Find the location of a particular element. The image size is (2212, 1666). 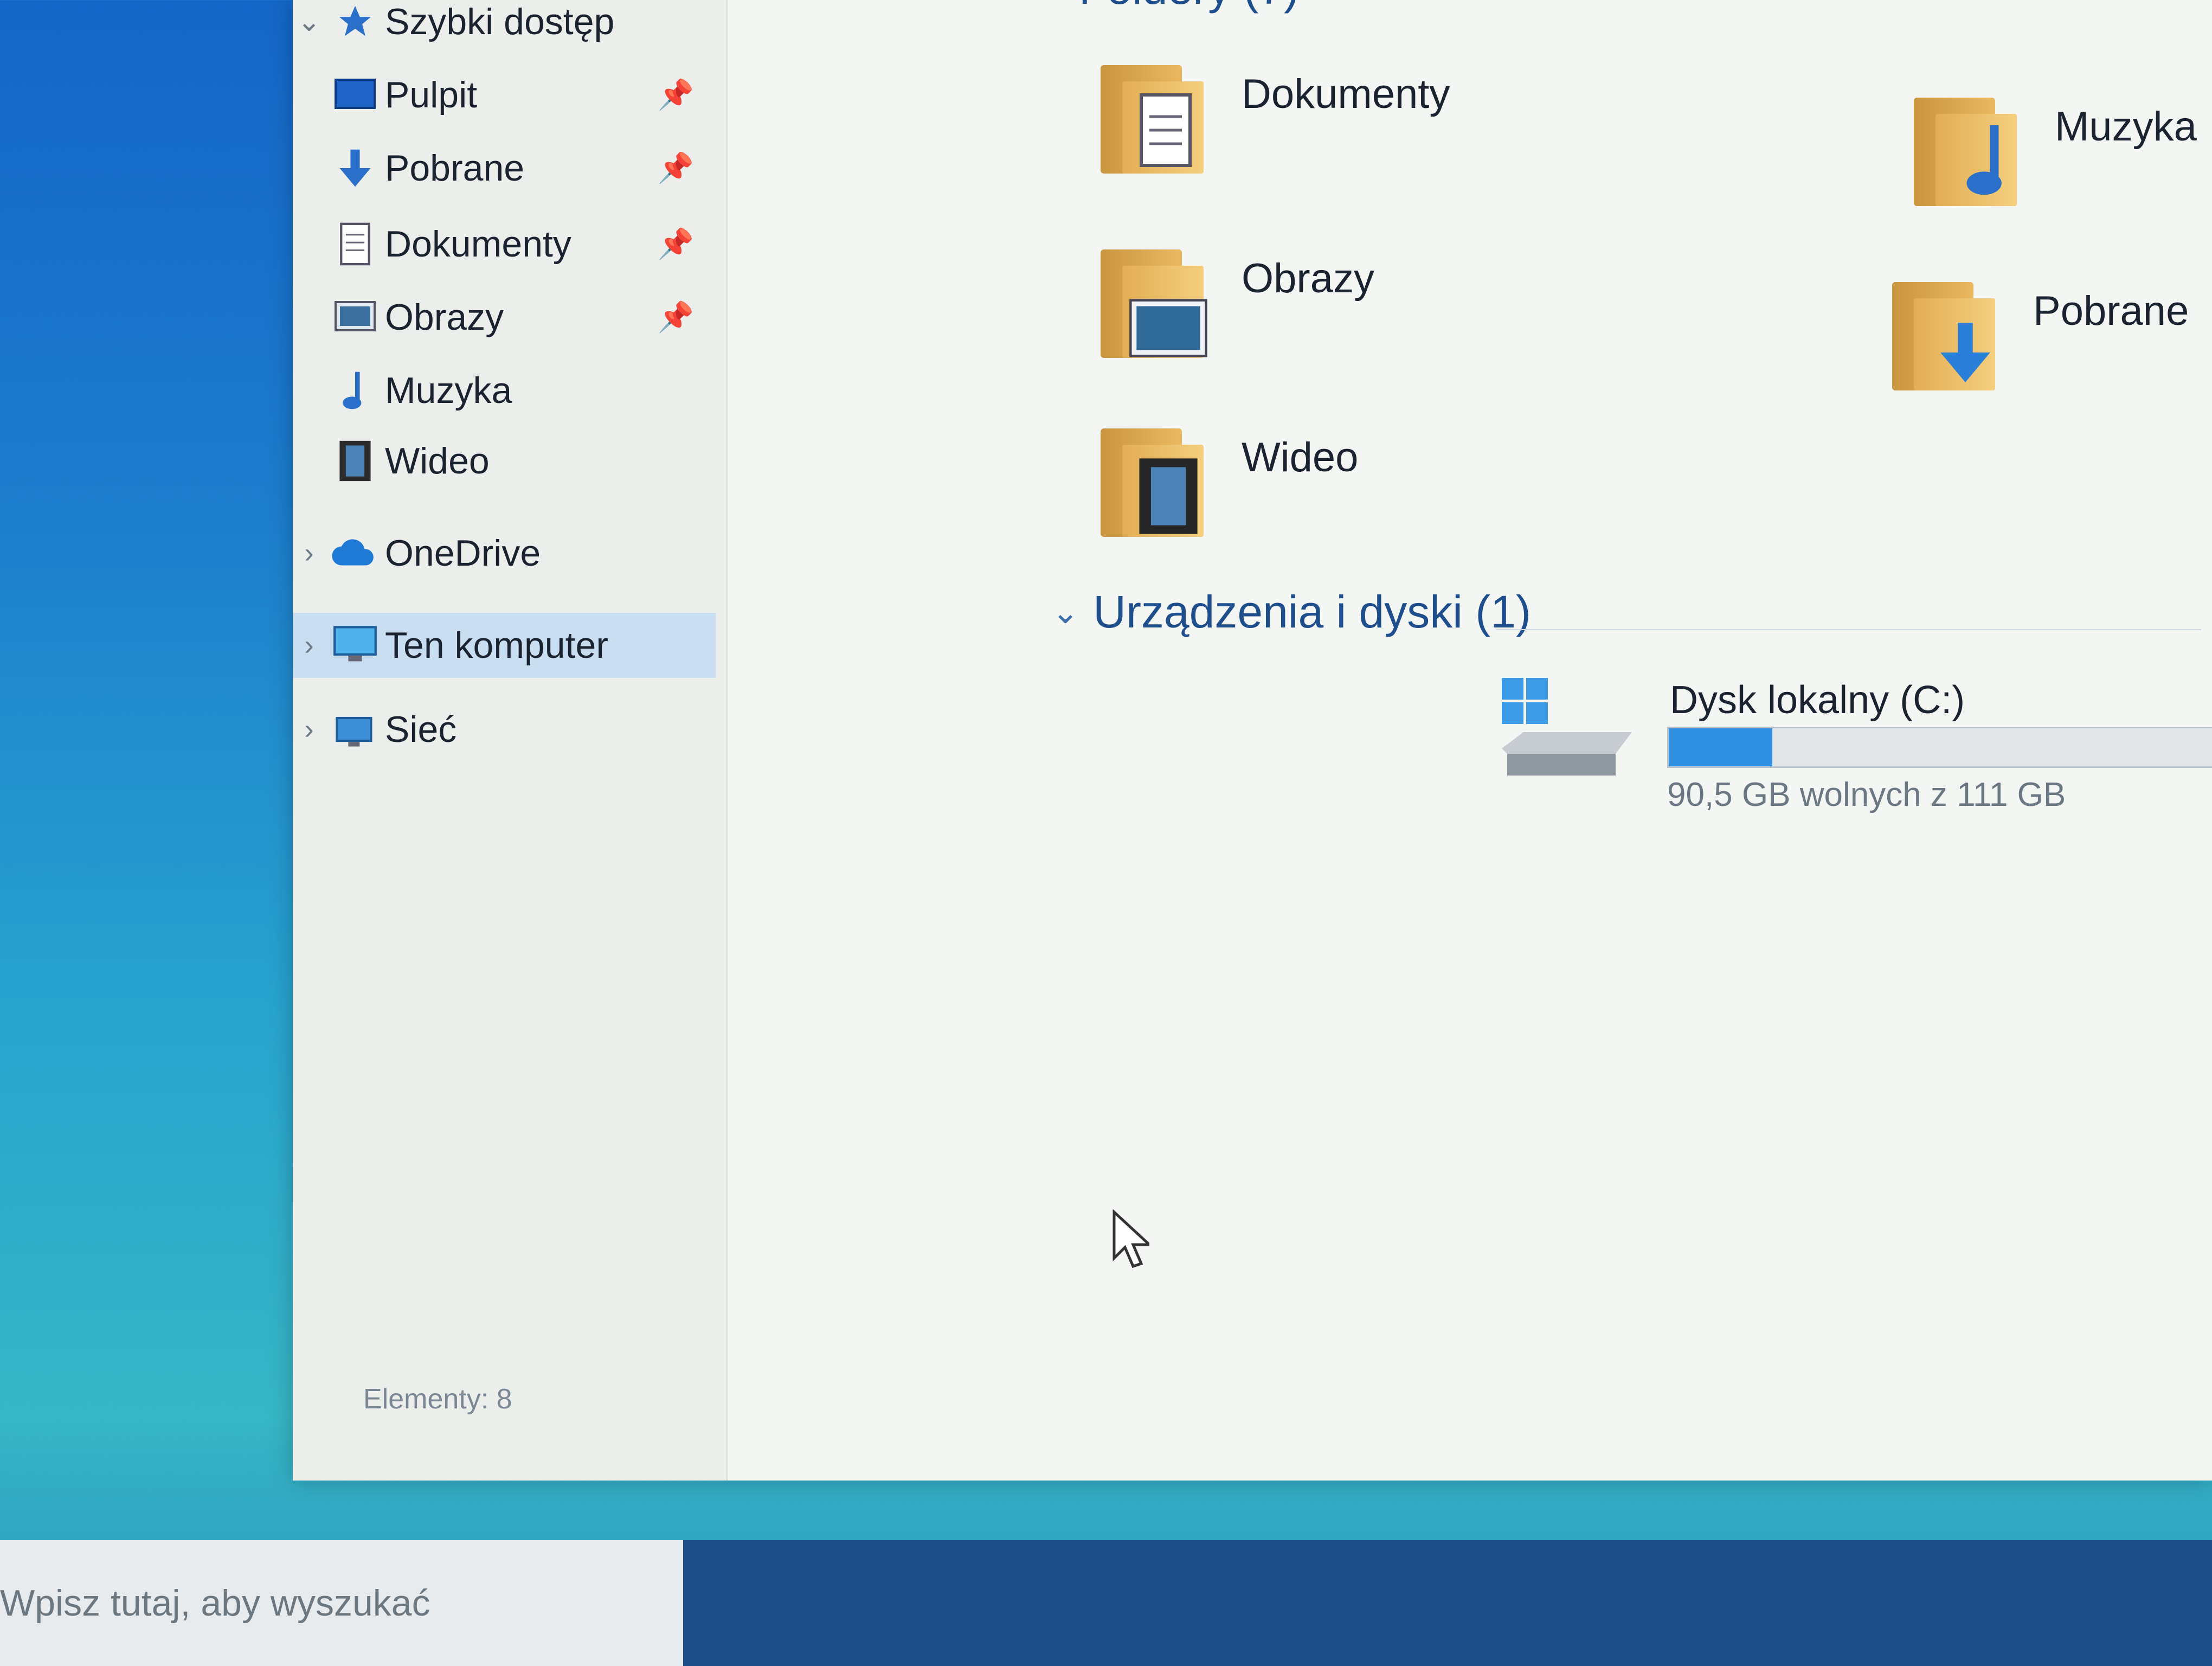

nav-quick-access: ⌄ Szybki dostęp is located at coordinates (504, 27).